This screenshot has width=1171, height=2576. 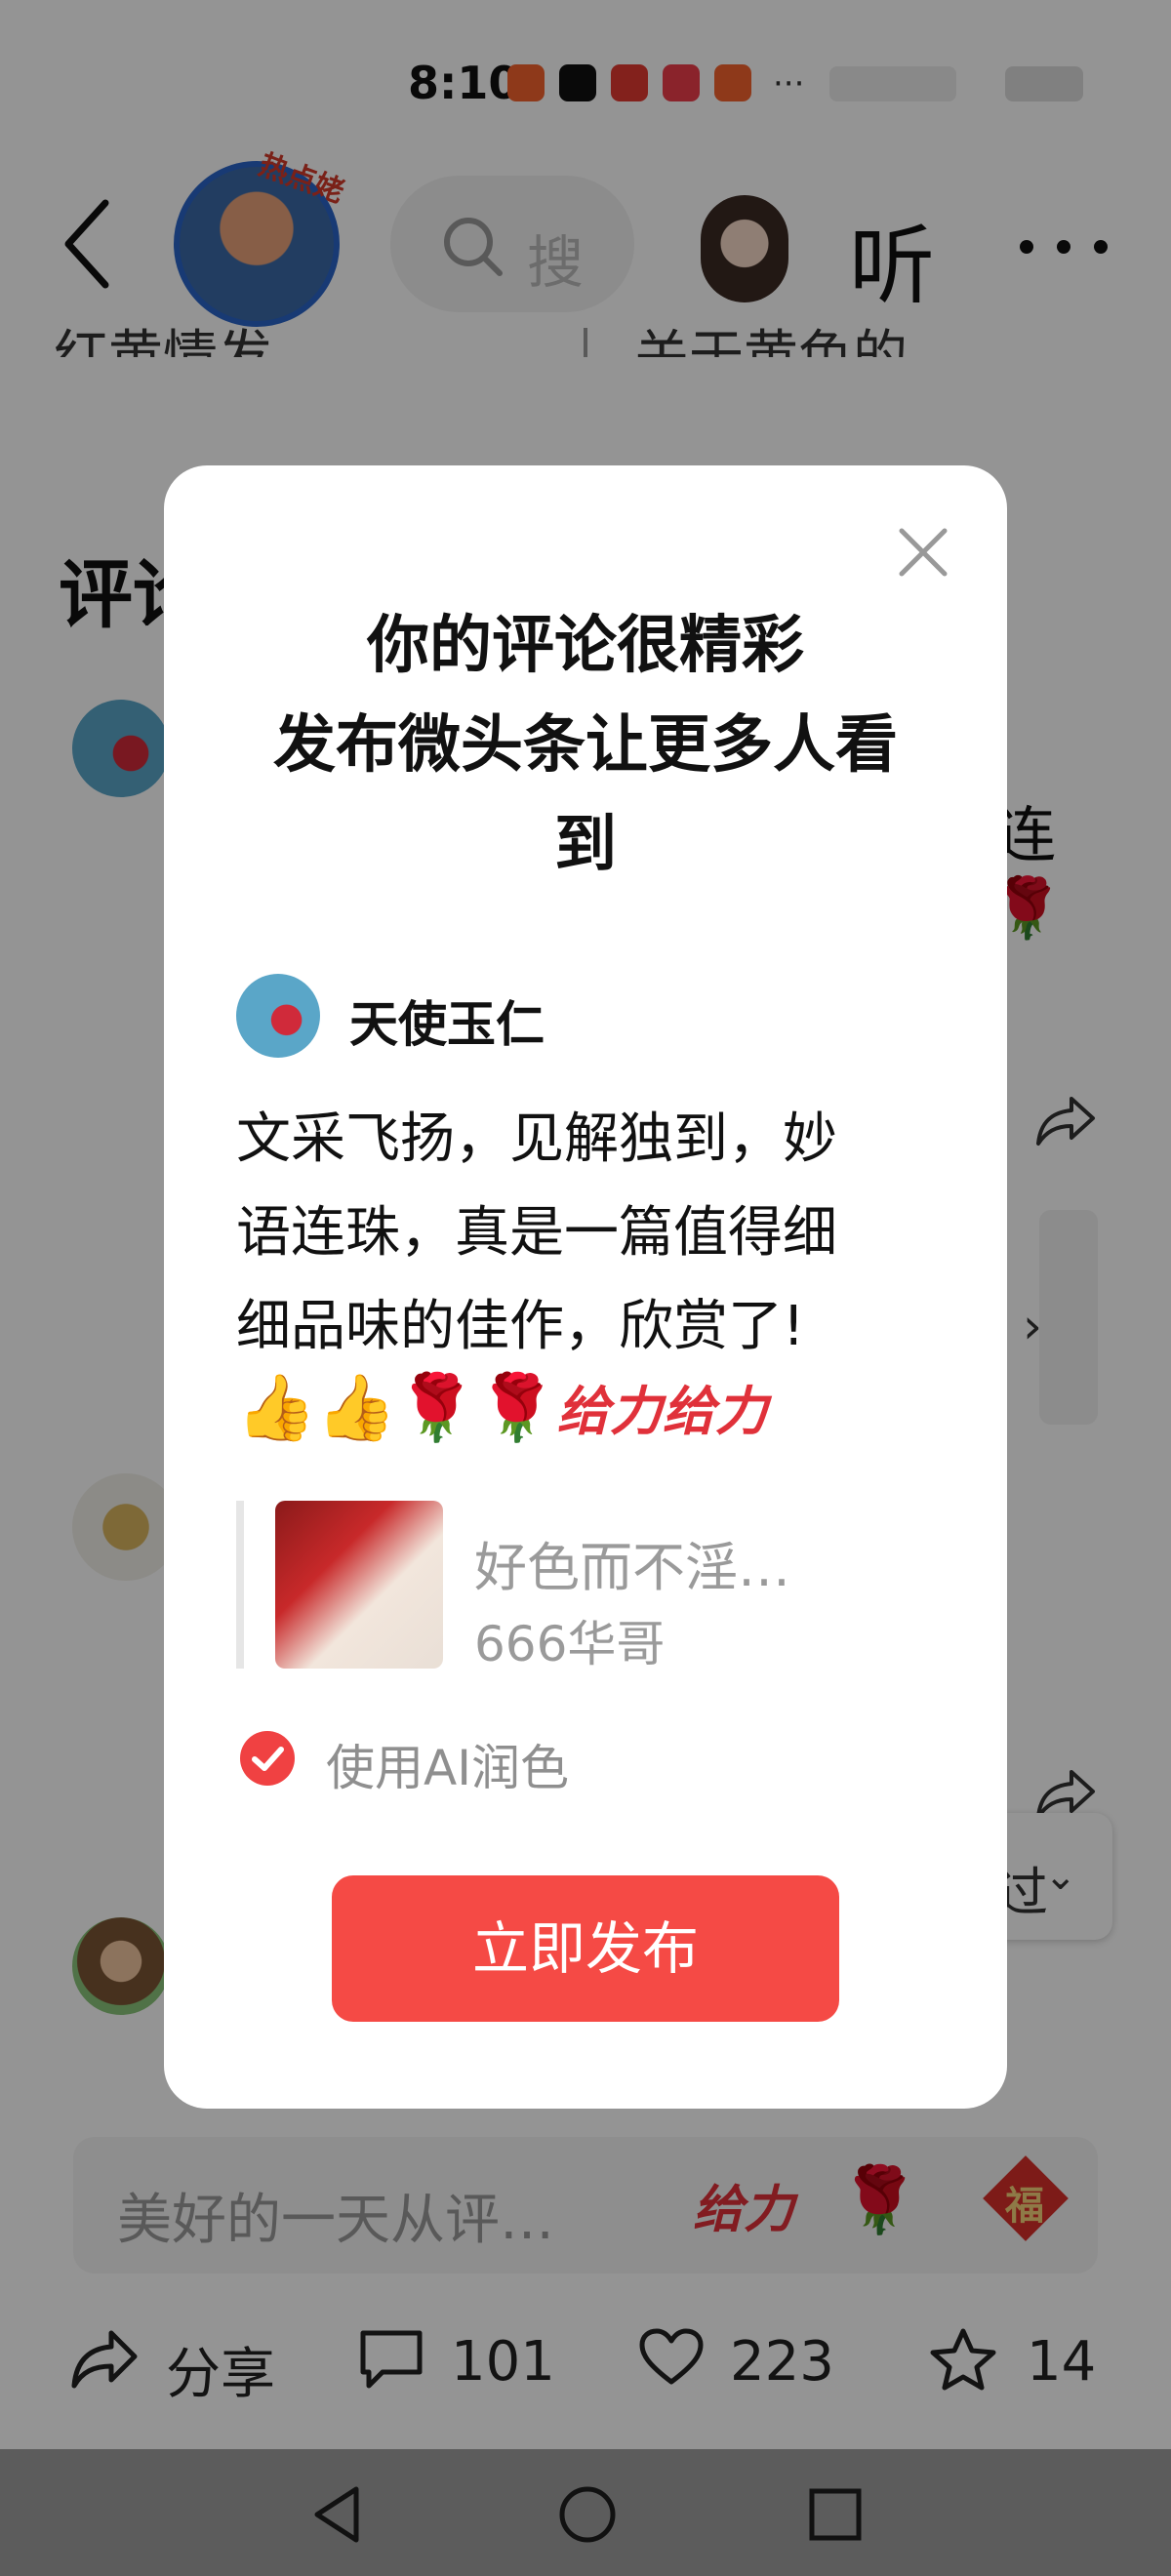 What do you see at coordinates (336, 2514) in the screenshot?
I see `nav-back-icon` at bounding box center [336, 2514].